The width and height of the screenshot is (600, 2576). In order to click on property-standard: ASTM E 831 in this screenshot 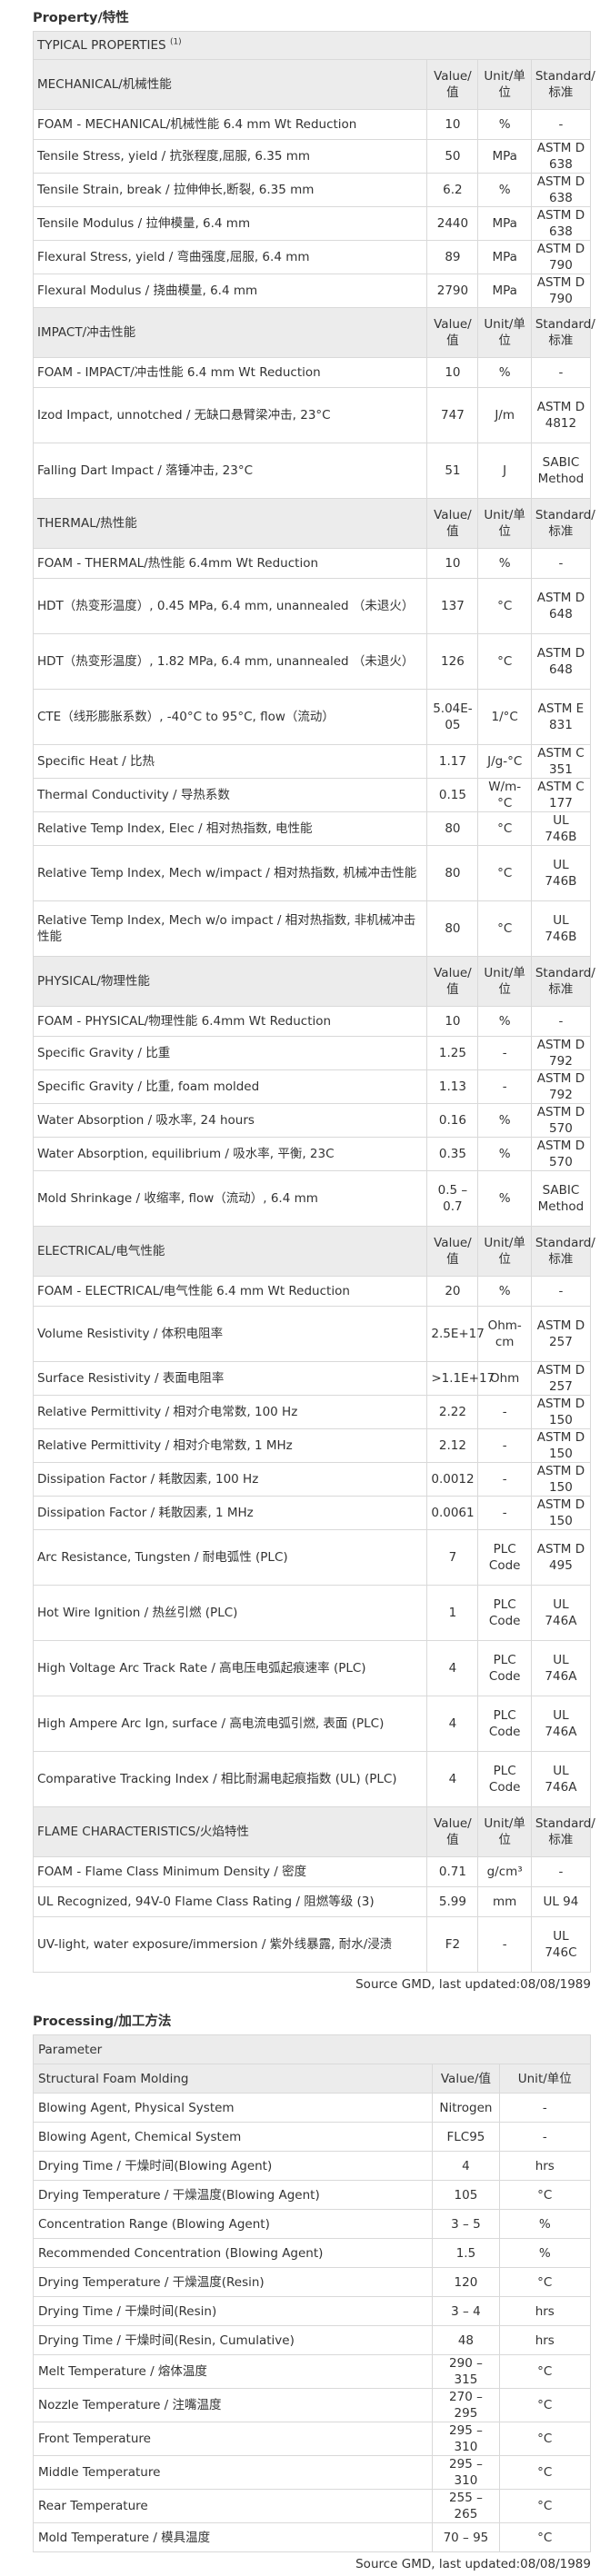, I will do `click(561, 717)`.